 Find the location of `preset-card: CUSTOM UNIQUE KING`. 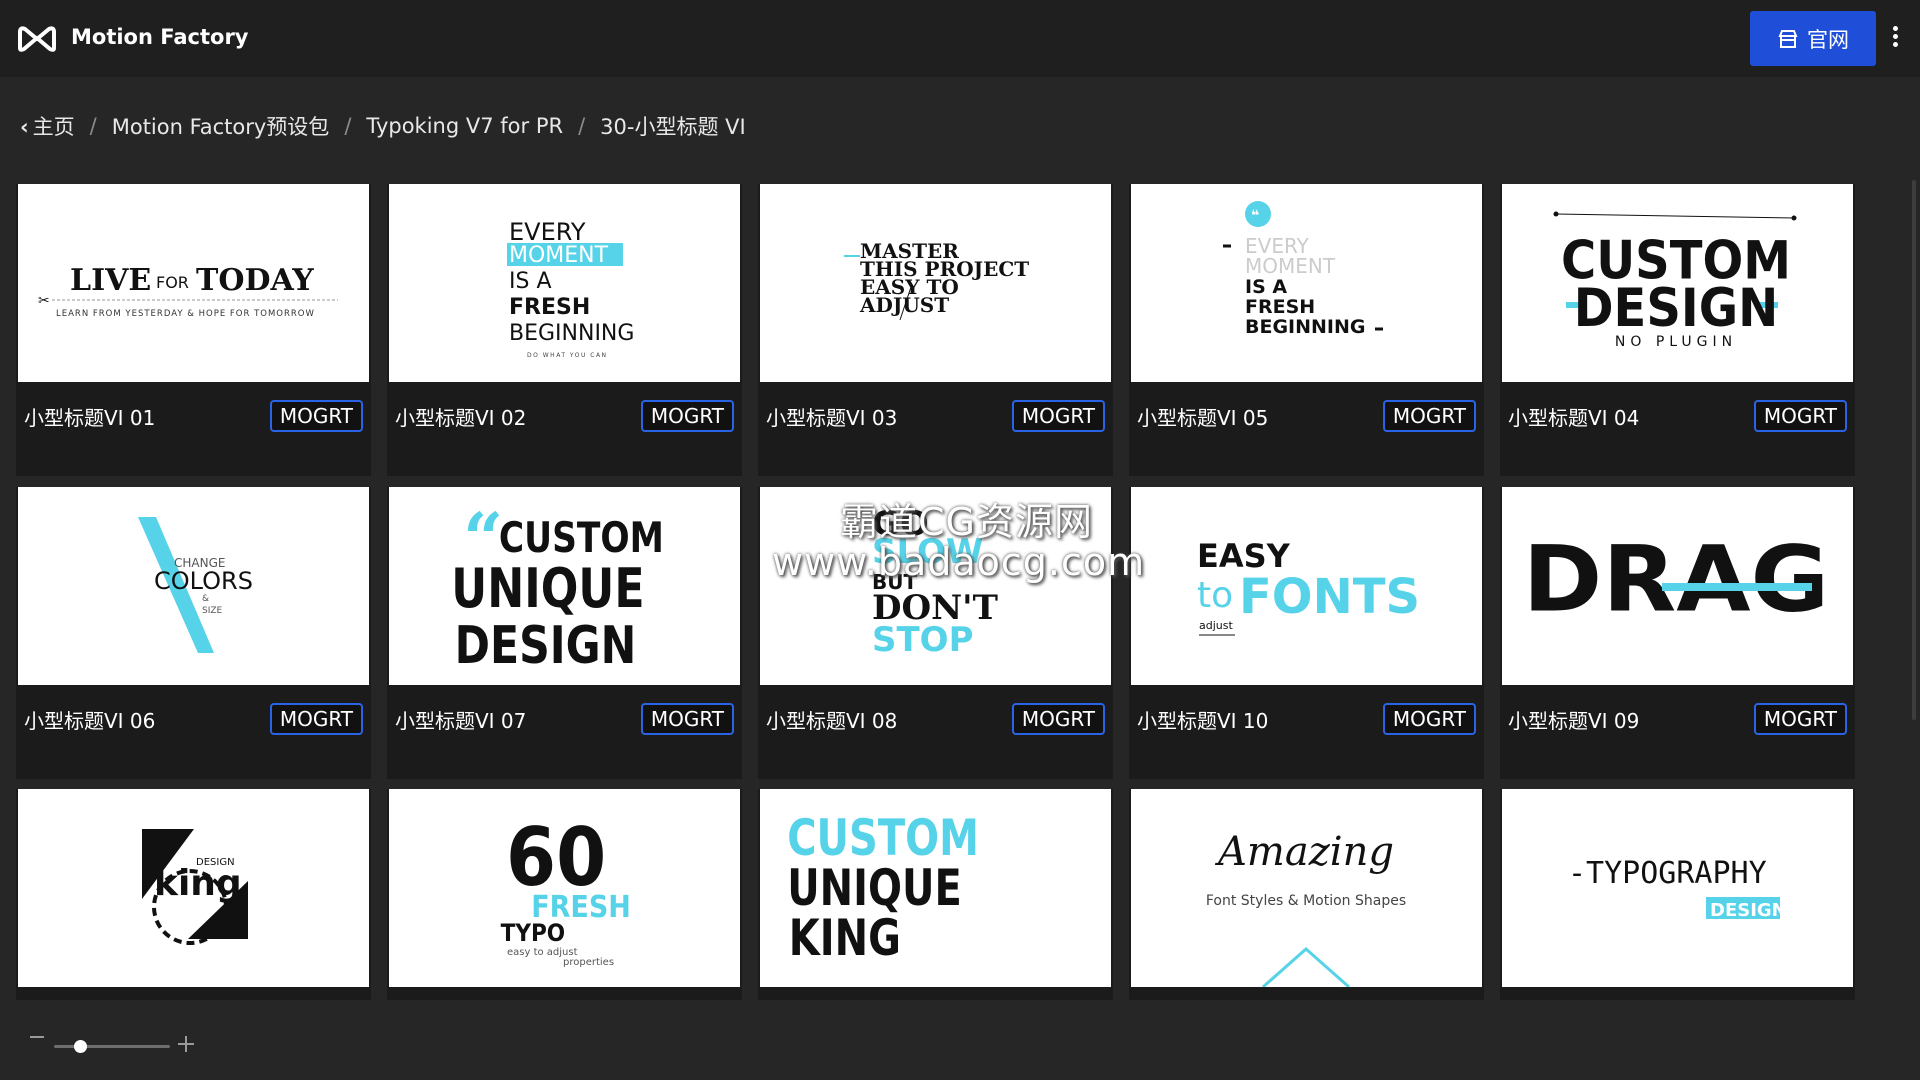

preset-card: CUSTOM UNIQUE KING is located at coordinates (935, 894).